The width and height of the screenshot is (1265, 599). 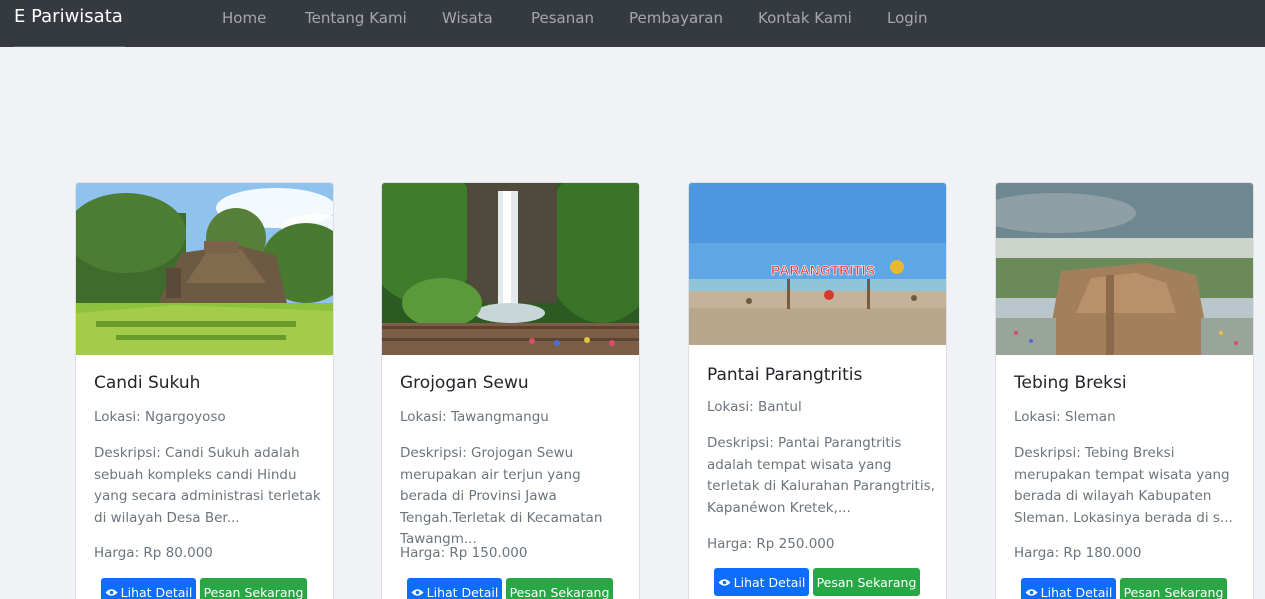 What do you see at coordinates (510, 269) in the screenshot?
I see `card-image-grojogan-sewu` at bounding box center [510, 269].